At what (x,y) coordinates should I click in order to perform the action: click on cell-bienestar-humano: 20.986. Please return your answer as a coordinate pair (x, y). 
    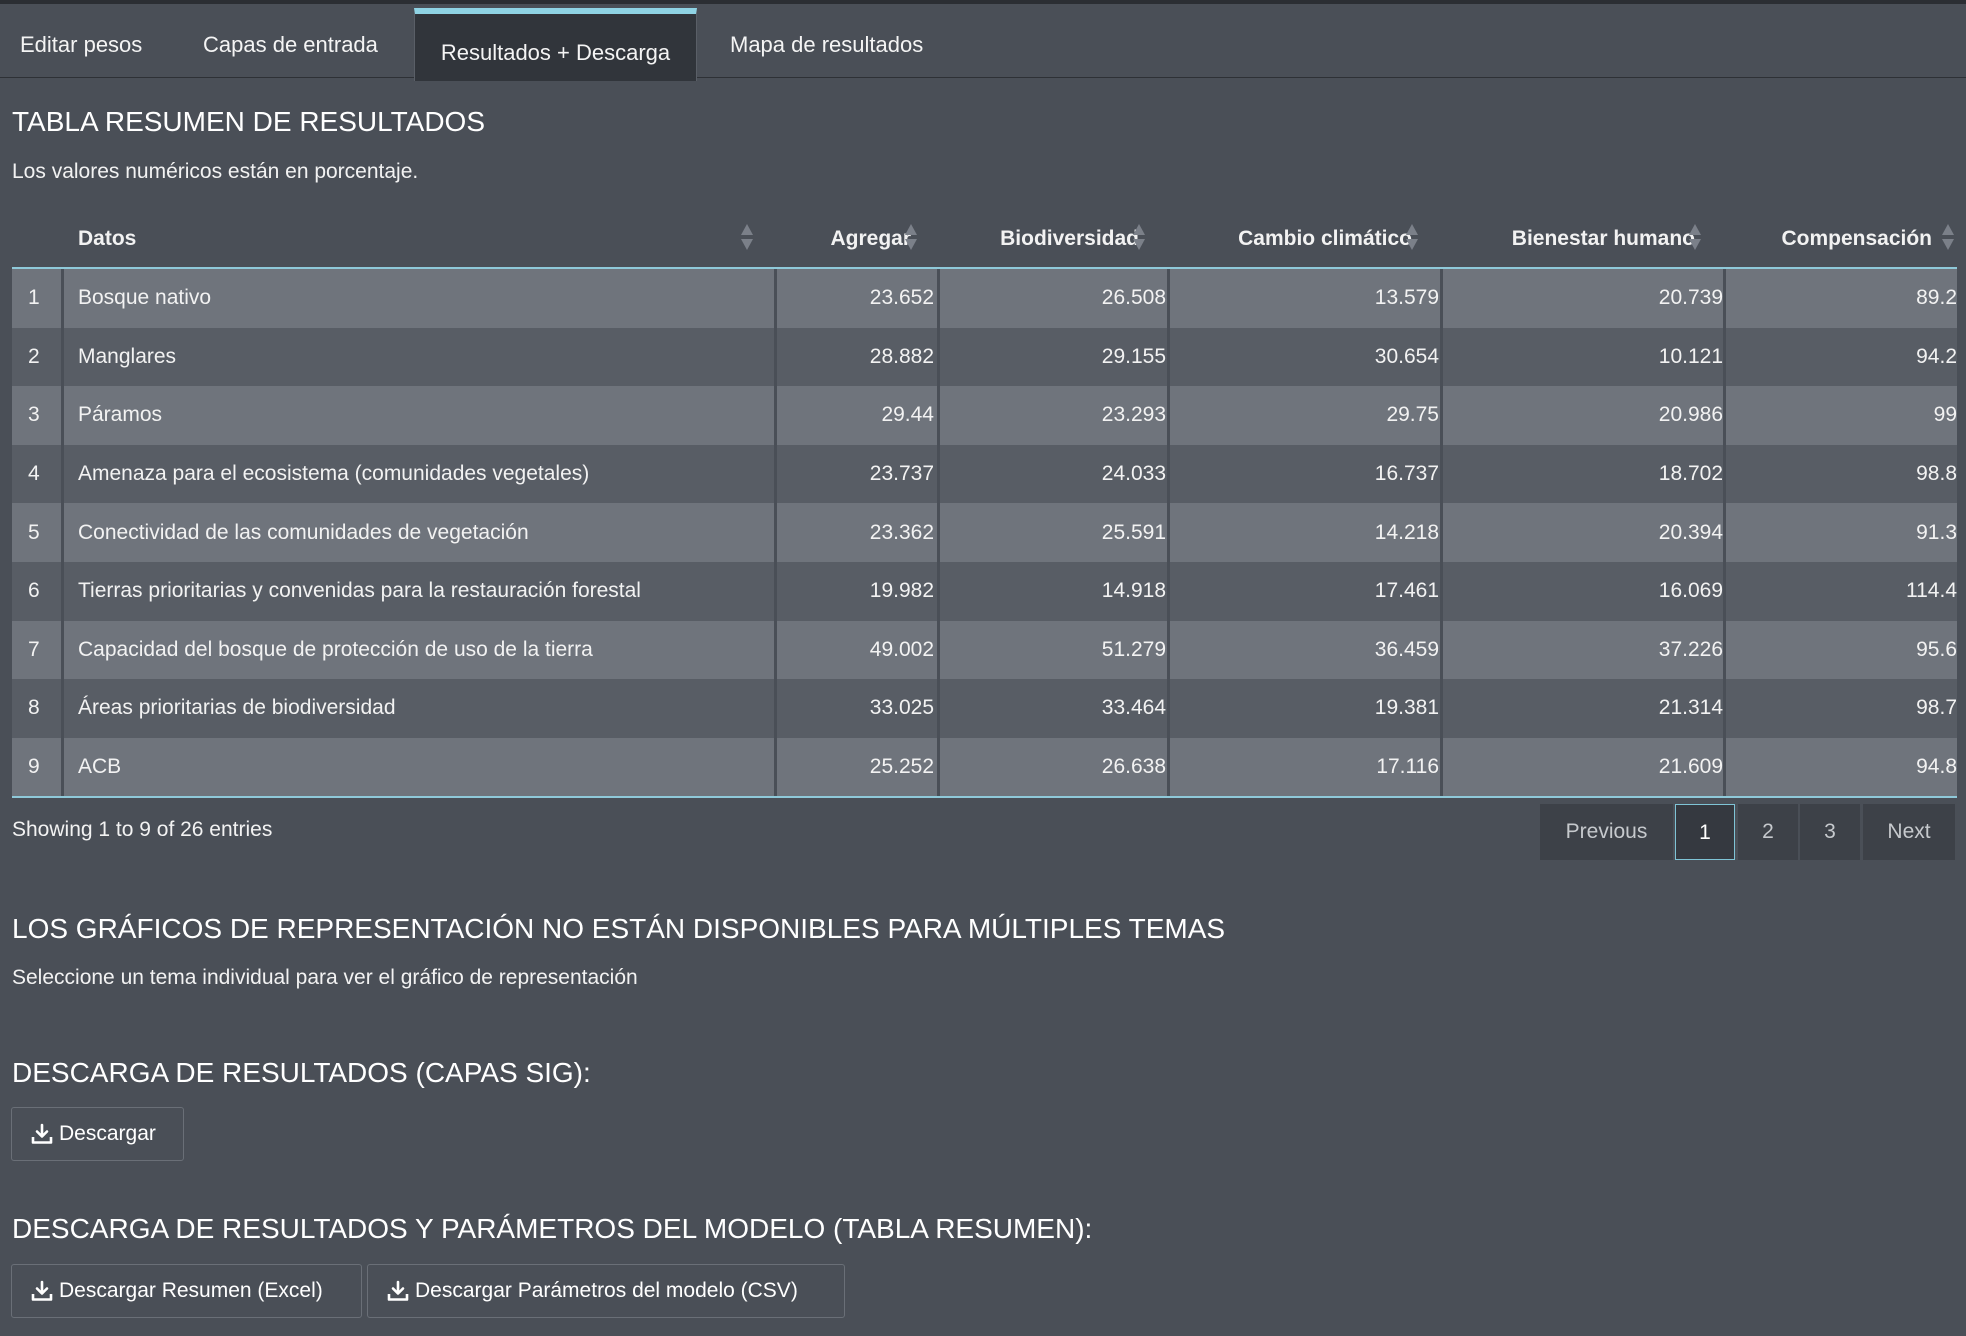
    Looking at the image, I should click on (1690, 415).